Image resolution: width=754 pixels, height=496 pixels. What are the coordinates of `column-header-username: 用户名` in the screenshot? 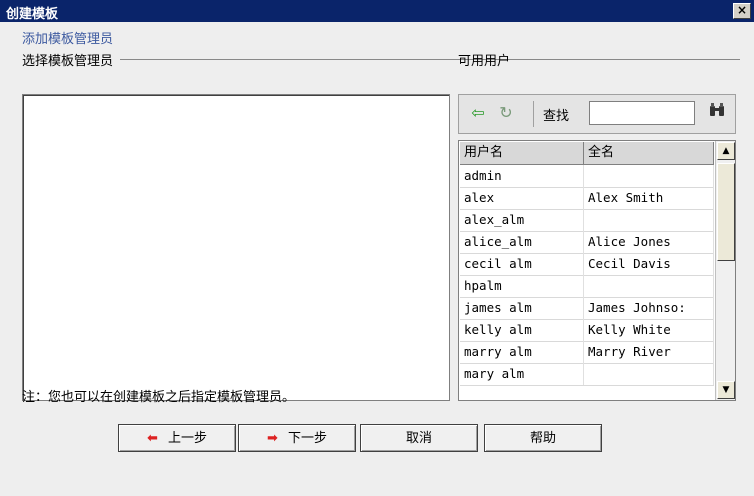 It's located at (522, 153).